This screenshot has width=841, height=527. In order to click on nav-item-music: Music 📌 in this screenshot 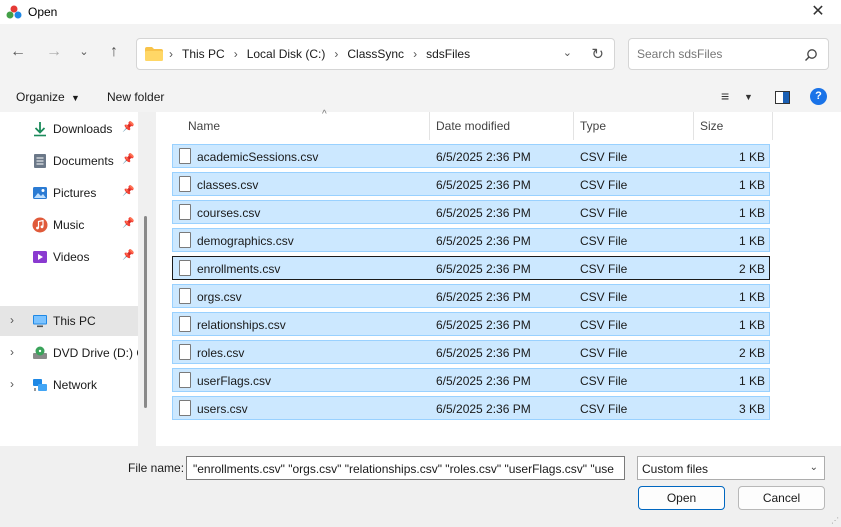, I will do `click(69, 225)`.